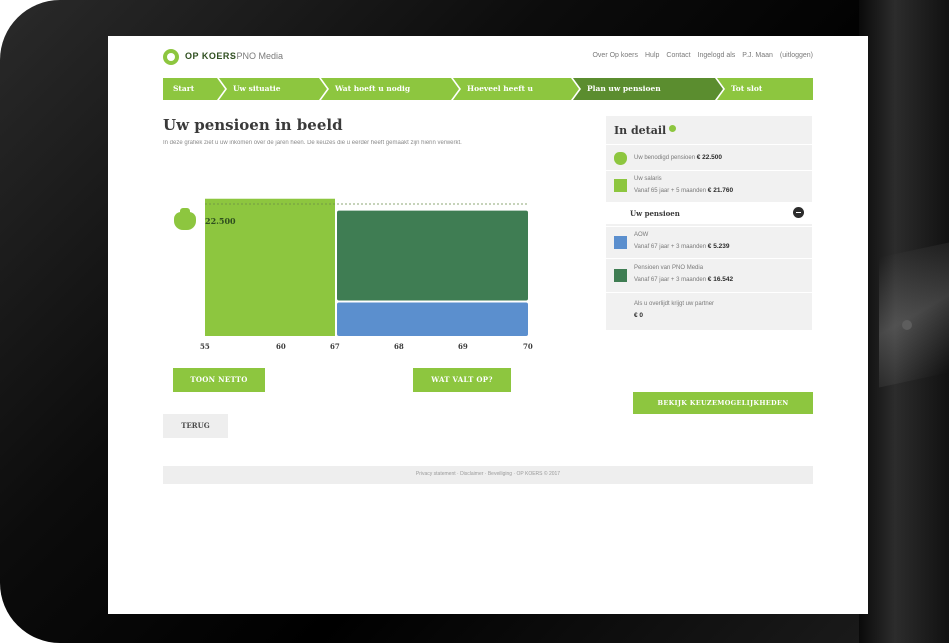 Image resolution: width=949 pixels, height=643 pixels. Describe the element at coordinates (194, 89) in the screenshot. I see `step-start: Start` at that location.